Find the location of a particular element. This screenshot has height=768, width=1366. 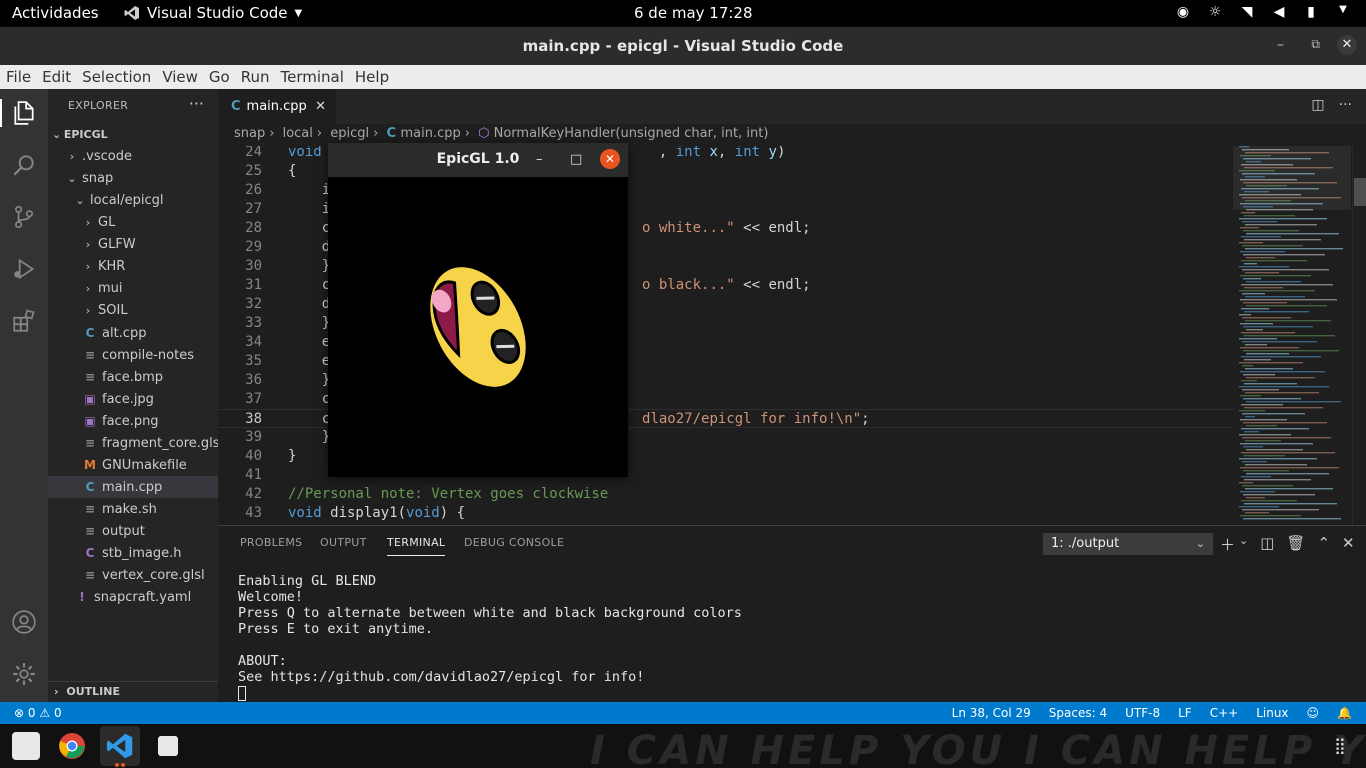

tree-file: Calt.cpp is located at coordinates (133, 333).